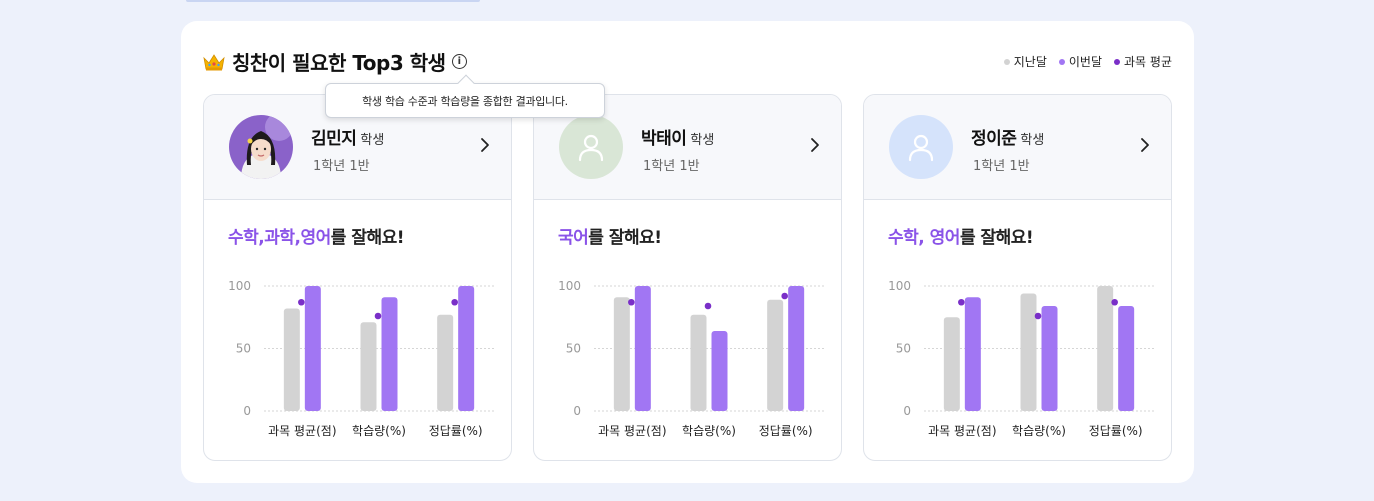  I want to click on student-name: 정이준, so click(994, 139).